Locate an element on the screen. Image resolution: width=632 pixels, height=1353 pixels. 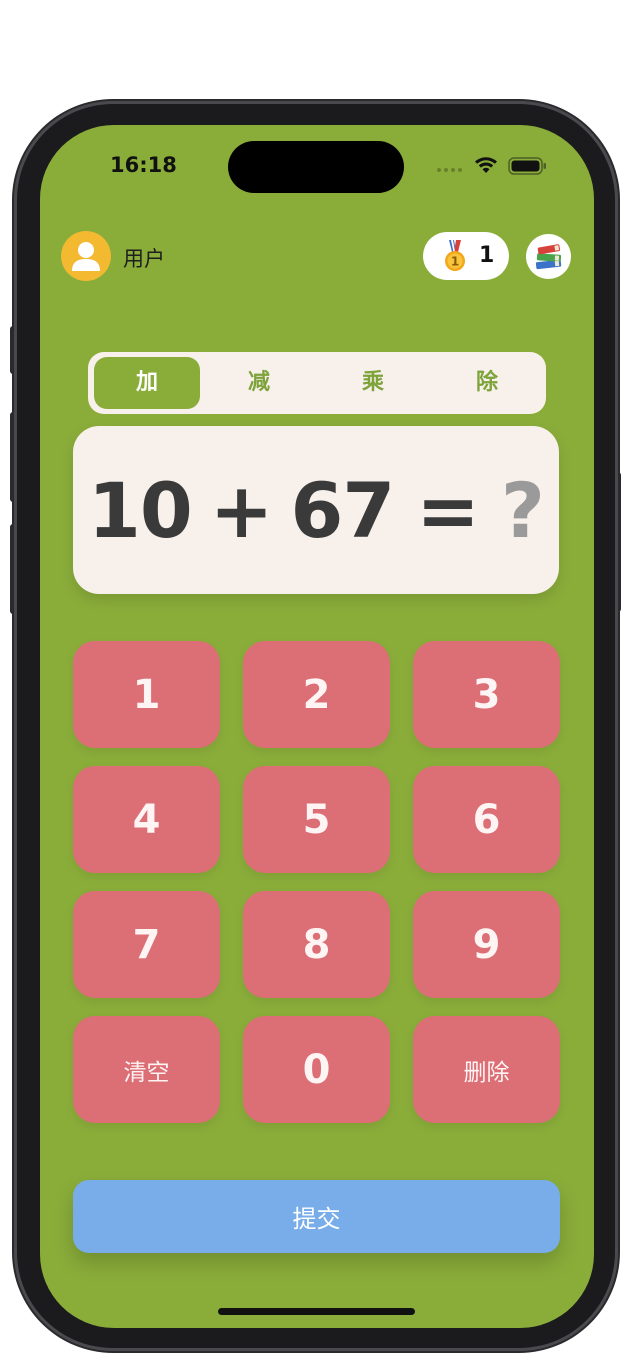
question-operand-1: 10 is located at coordinates (140, 510).